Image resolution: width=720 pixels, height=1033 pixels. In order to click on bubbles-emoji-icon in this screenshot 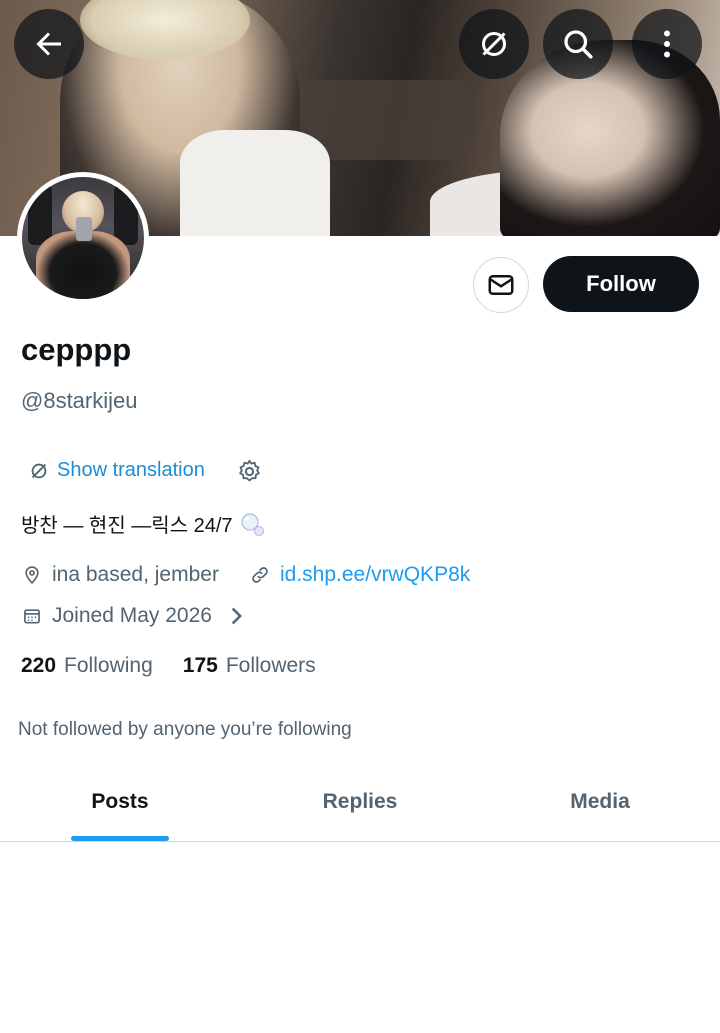, I will do `click(252, 524)`.